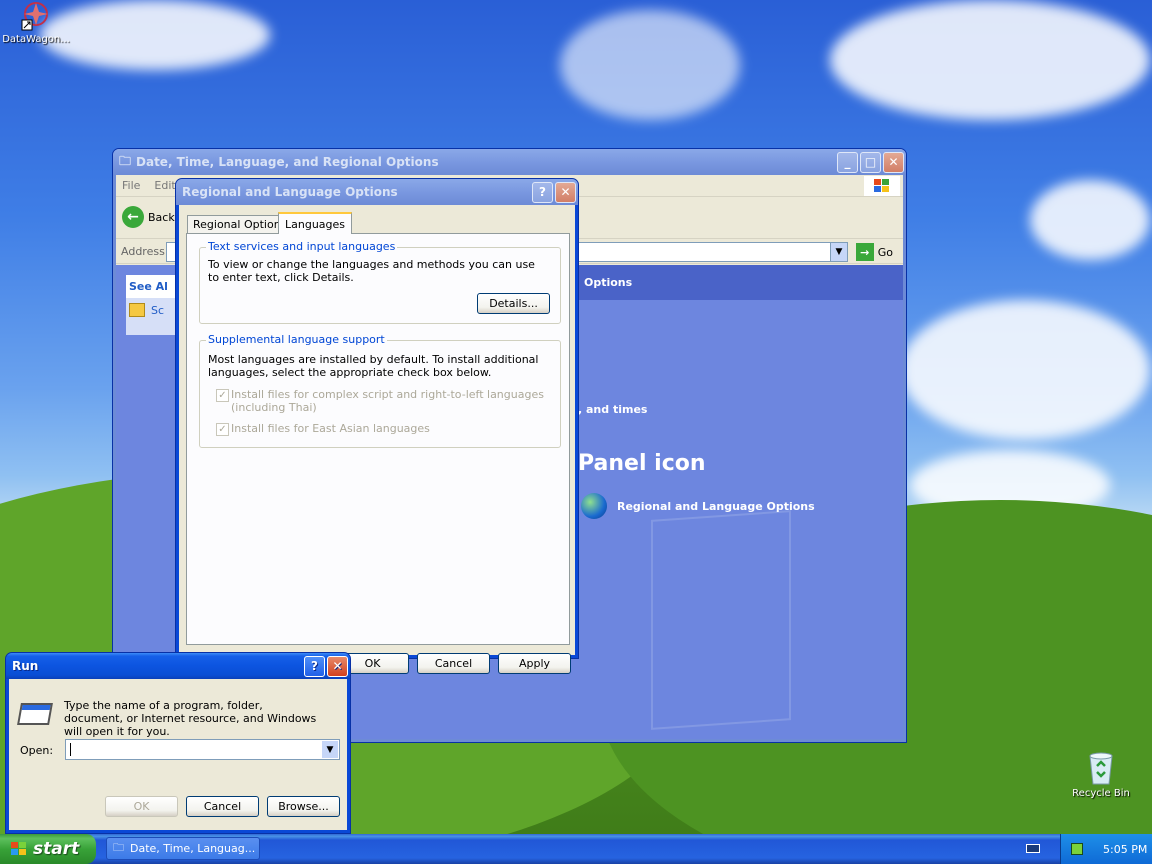 The width and height of the screenshot is (1152, 864). What do you see at coordinates (143, 251) in the screenshot?
I see `address-label: Address` at bounding box center [143, 251].